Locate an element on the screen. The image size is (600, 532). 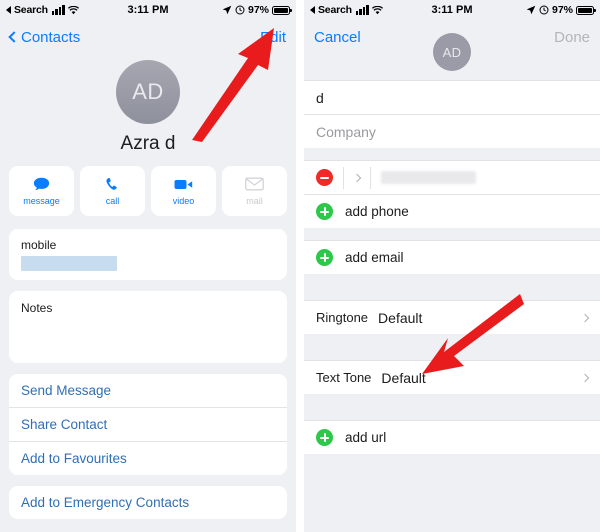
battery-percent-label-2: 97% is located at coordinates (562, 10).